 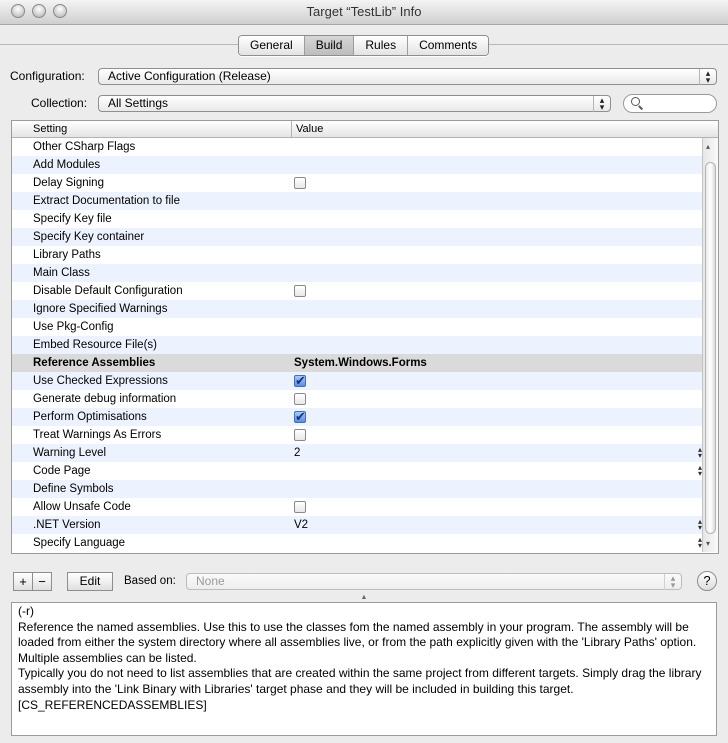 I want to click on table-row: Reference Assemblies System.Windows.Forms, so click(x=357, y=363).